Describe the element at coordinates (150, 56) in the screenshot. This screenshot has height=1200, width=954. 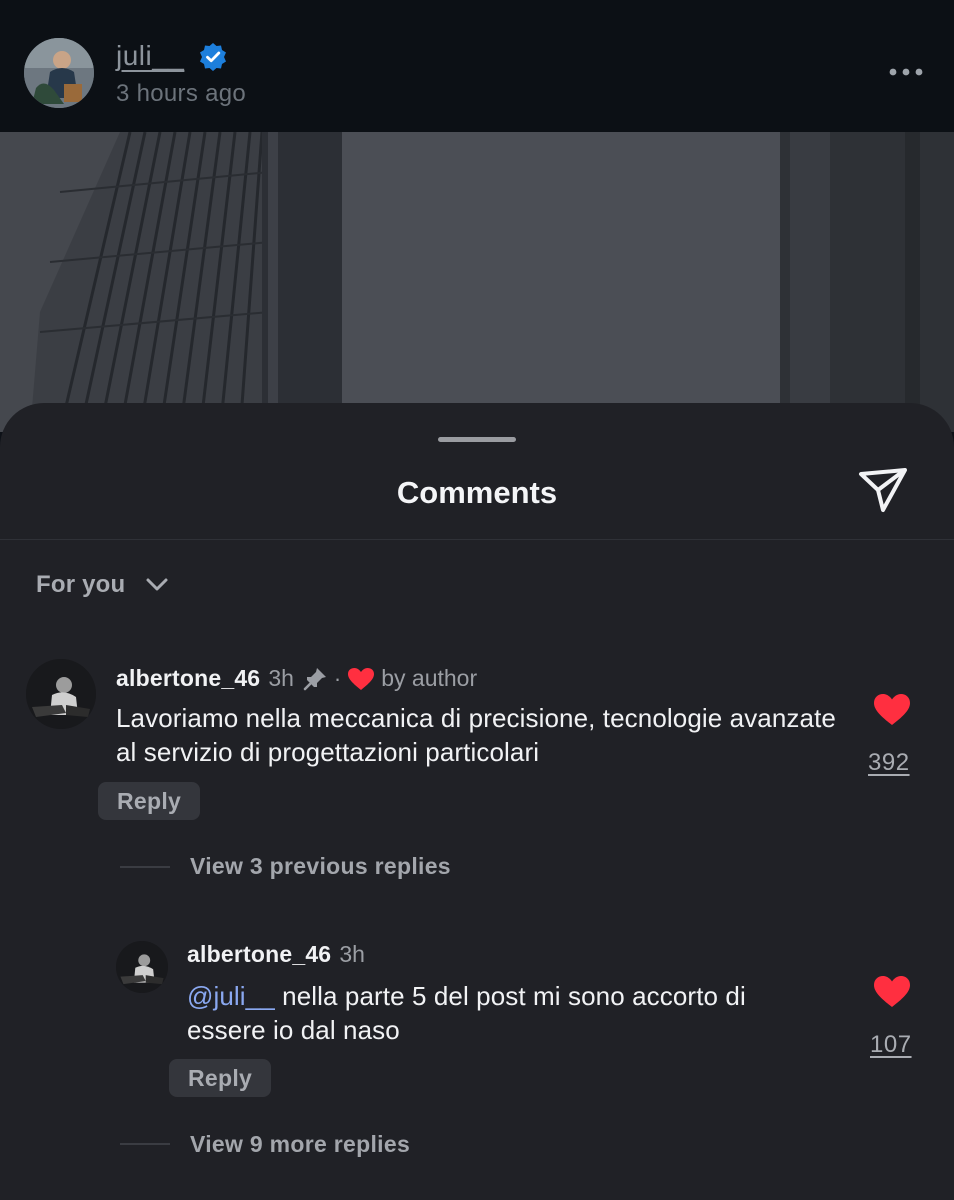
I see `post-author-username: juli__` at that location.